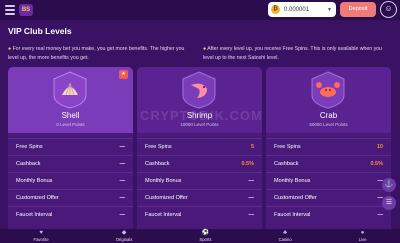 This screenshot has width=400, height=243. Describe the element at coordinates (379, 147) in the screenshot. I see `benefit-value: 10` at that location.